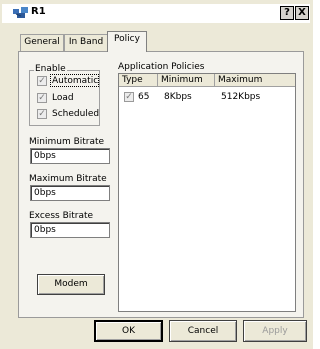 Image resolution: width=320 pixels, height=349 pixels. What do you see at coordinates (275, 331) in the screenshot?
I see `apply-button: Apply` at bounding box center [275, 331].